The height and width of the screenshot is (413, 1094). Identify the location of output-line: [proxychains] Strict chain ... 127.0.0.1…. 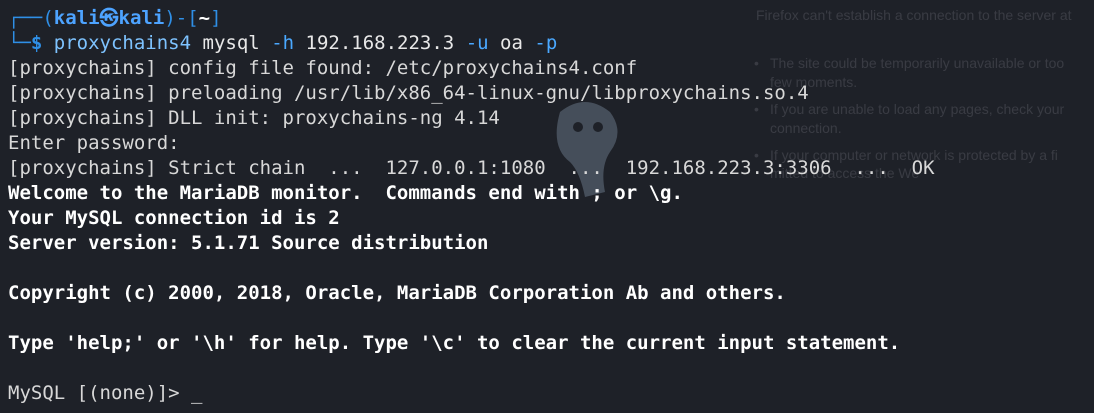
(471, 168).